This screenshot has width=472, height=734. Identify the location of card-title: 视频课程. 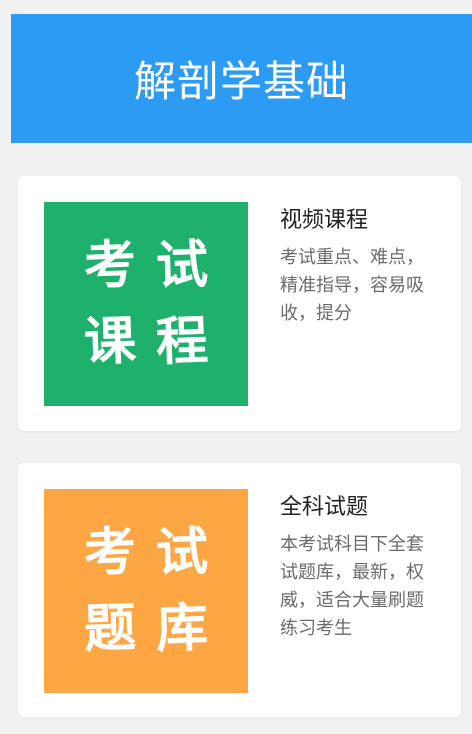
(360, 221).